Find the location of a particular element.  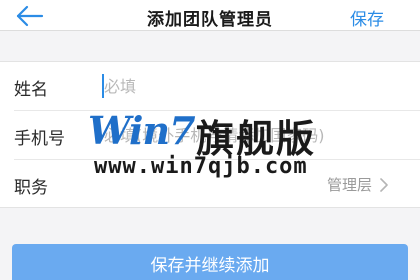

save-button: 保存 is located at coordinates (367, 17).